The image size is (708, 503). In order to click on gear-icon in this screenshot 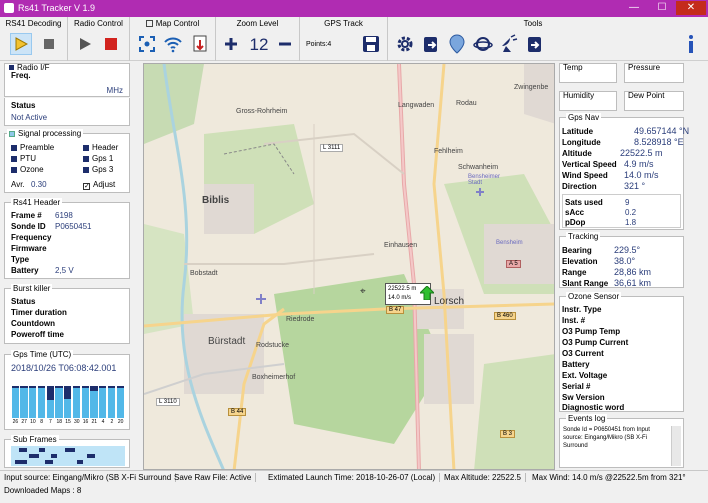, I will do `click(405, 44)`.